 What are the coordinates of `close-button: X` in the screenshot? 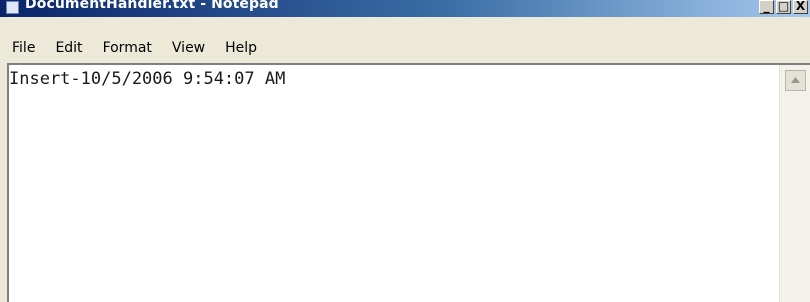 It's located at (800, 7).